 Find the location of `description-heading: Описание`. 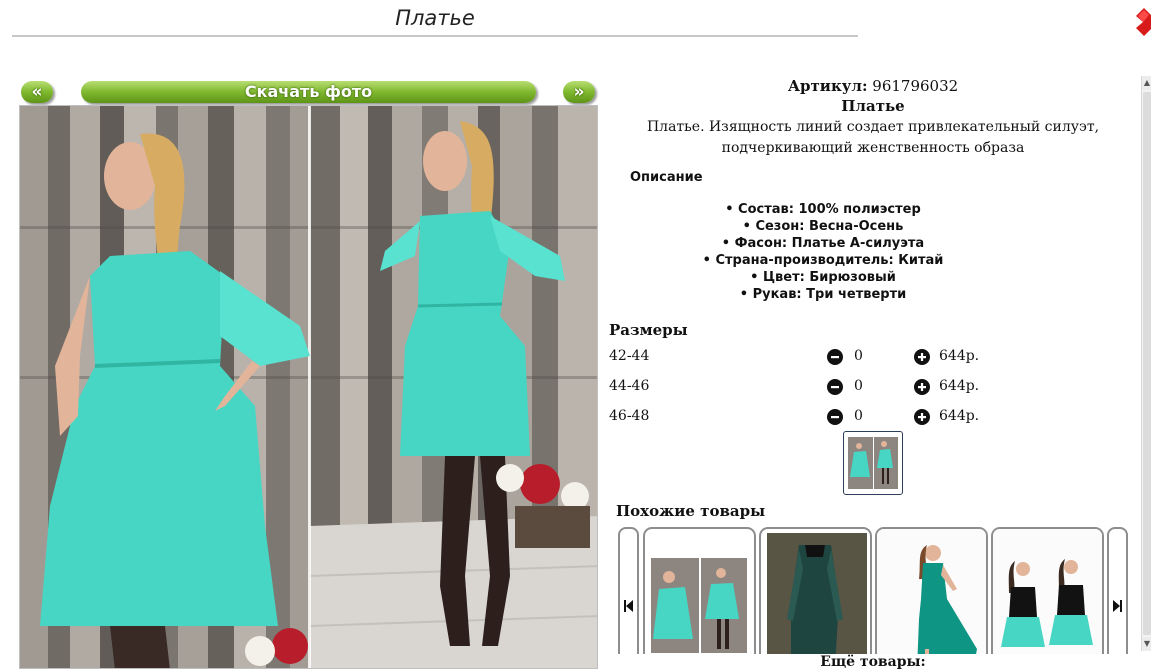

description-heading: Описание is located at coordinates (666, 177).